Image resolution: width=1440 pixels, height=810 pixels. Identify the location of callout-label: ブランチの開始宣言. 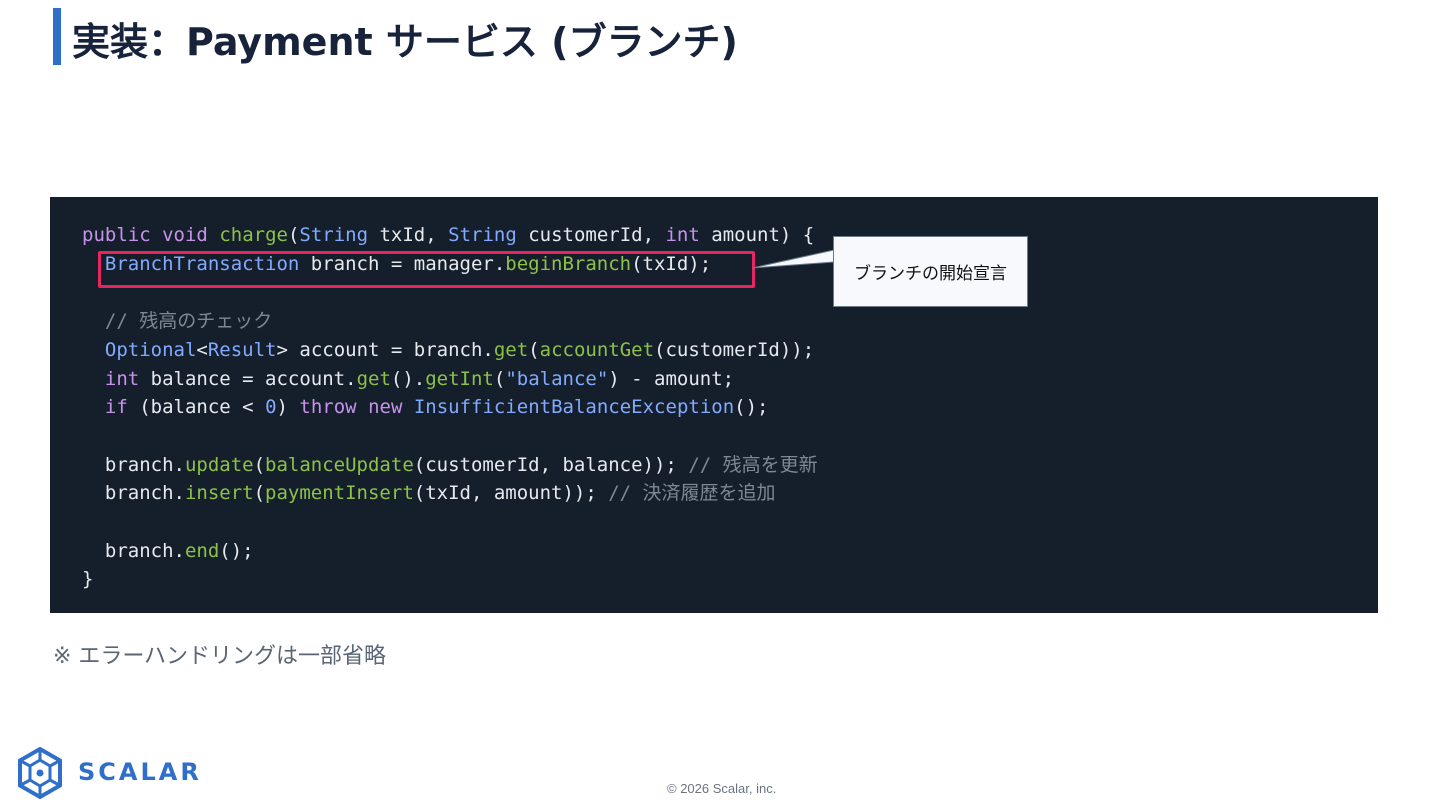
(930, 271).